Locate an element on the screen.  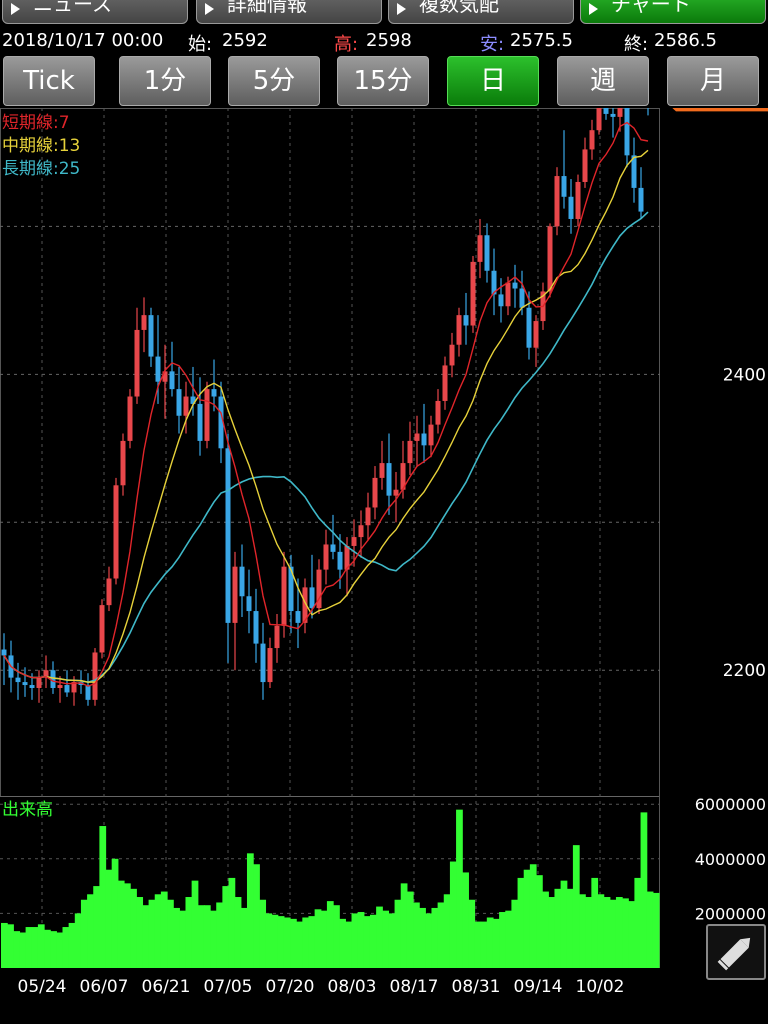
tab-chart: チャート is located at coordinates (673, 12).